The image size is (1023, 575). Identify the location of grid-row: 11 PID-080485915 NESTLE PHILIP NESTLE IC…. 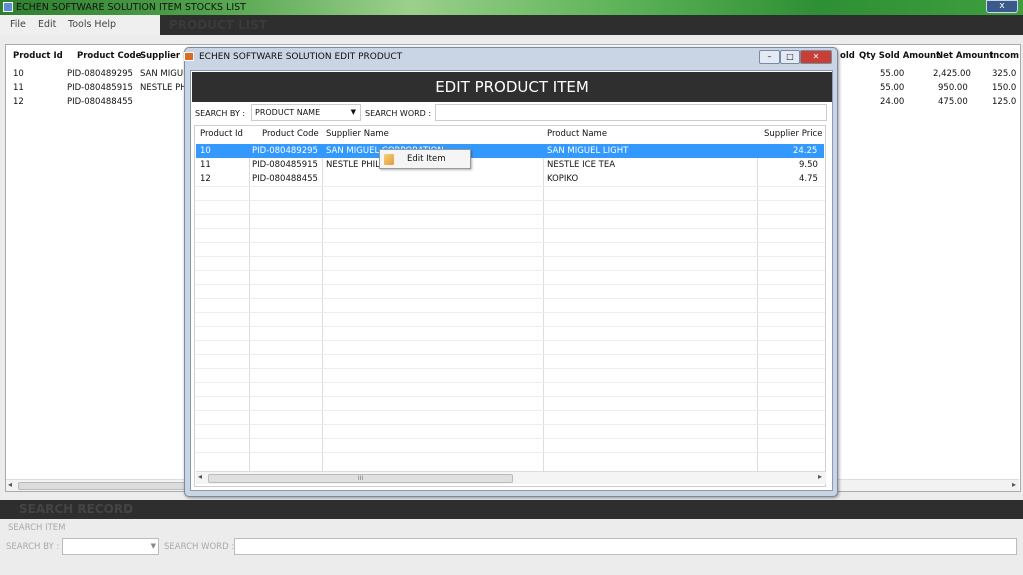
(510, 165).